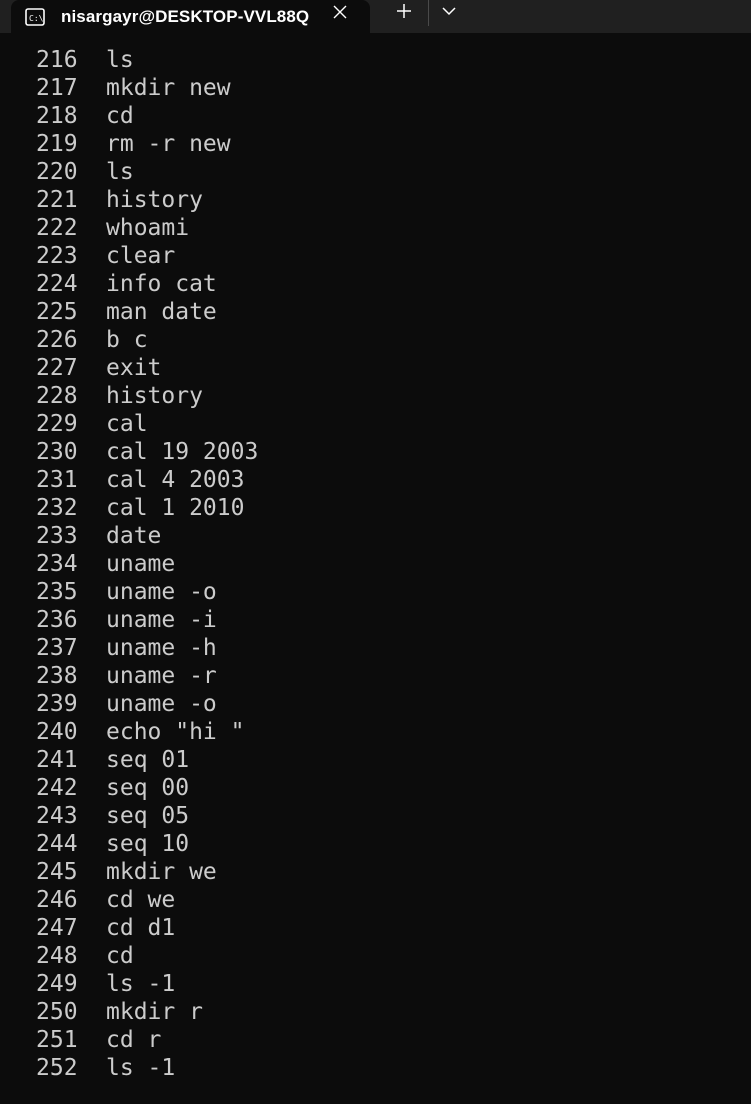  I want to click on history-command: cd d1, so click(141, 928).